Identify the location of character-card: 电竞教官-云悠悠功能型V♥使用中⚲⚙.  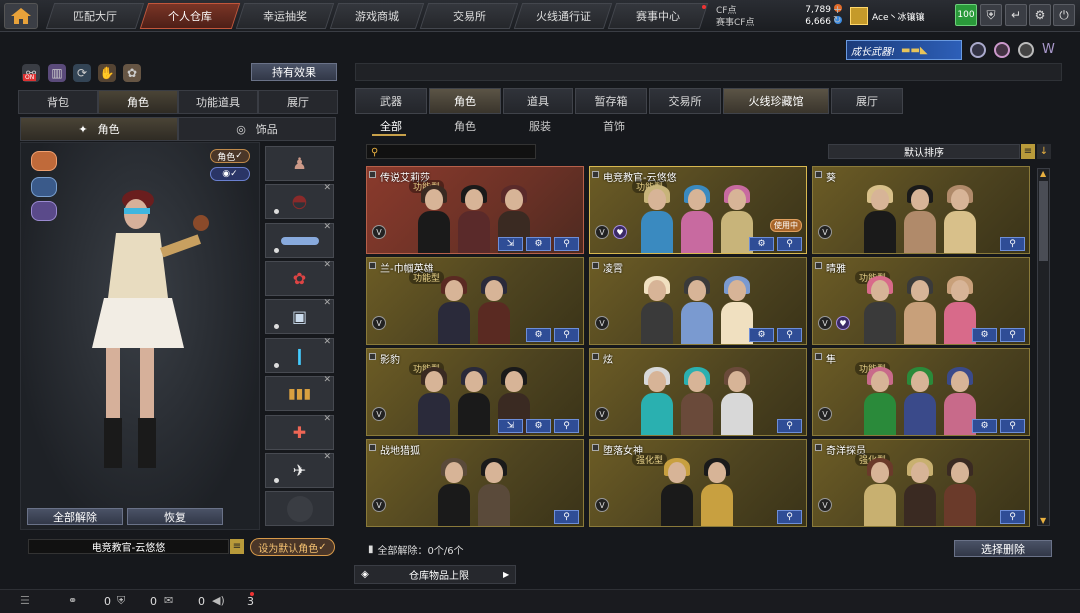
(698, 210).